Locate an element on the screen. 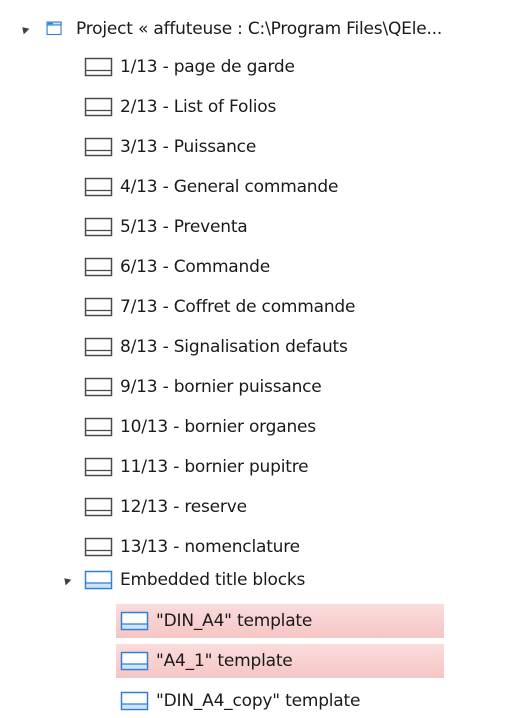 The image size is (522, 718). tree-item-template: "A4_1" template is located at coordinates (280, 661).